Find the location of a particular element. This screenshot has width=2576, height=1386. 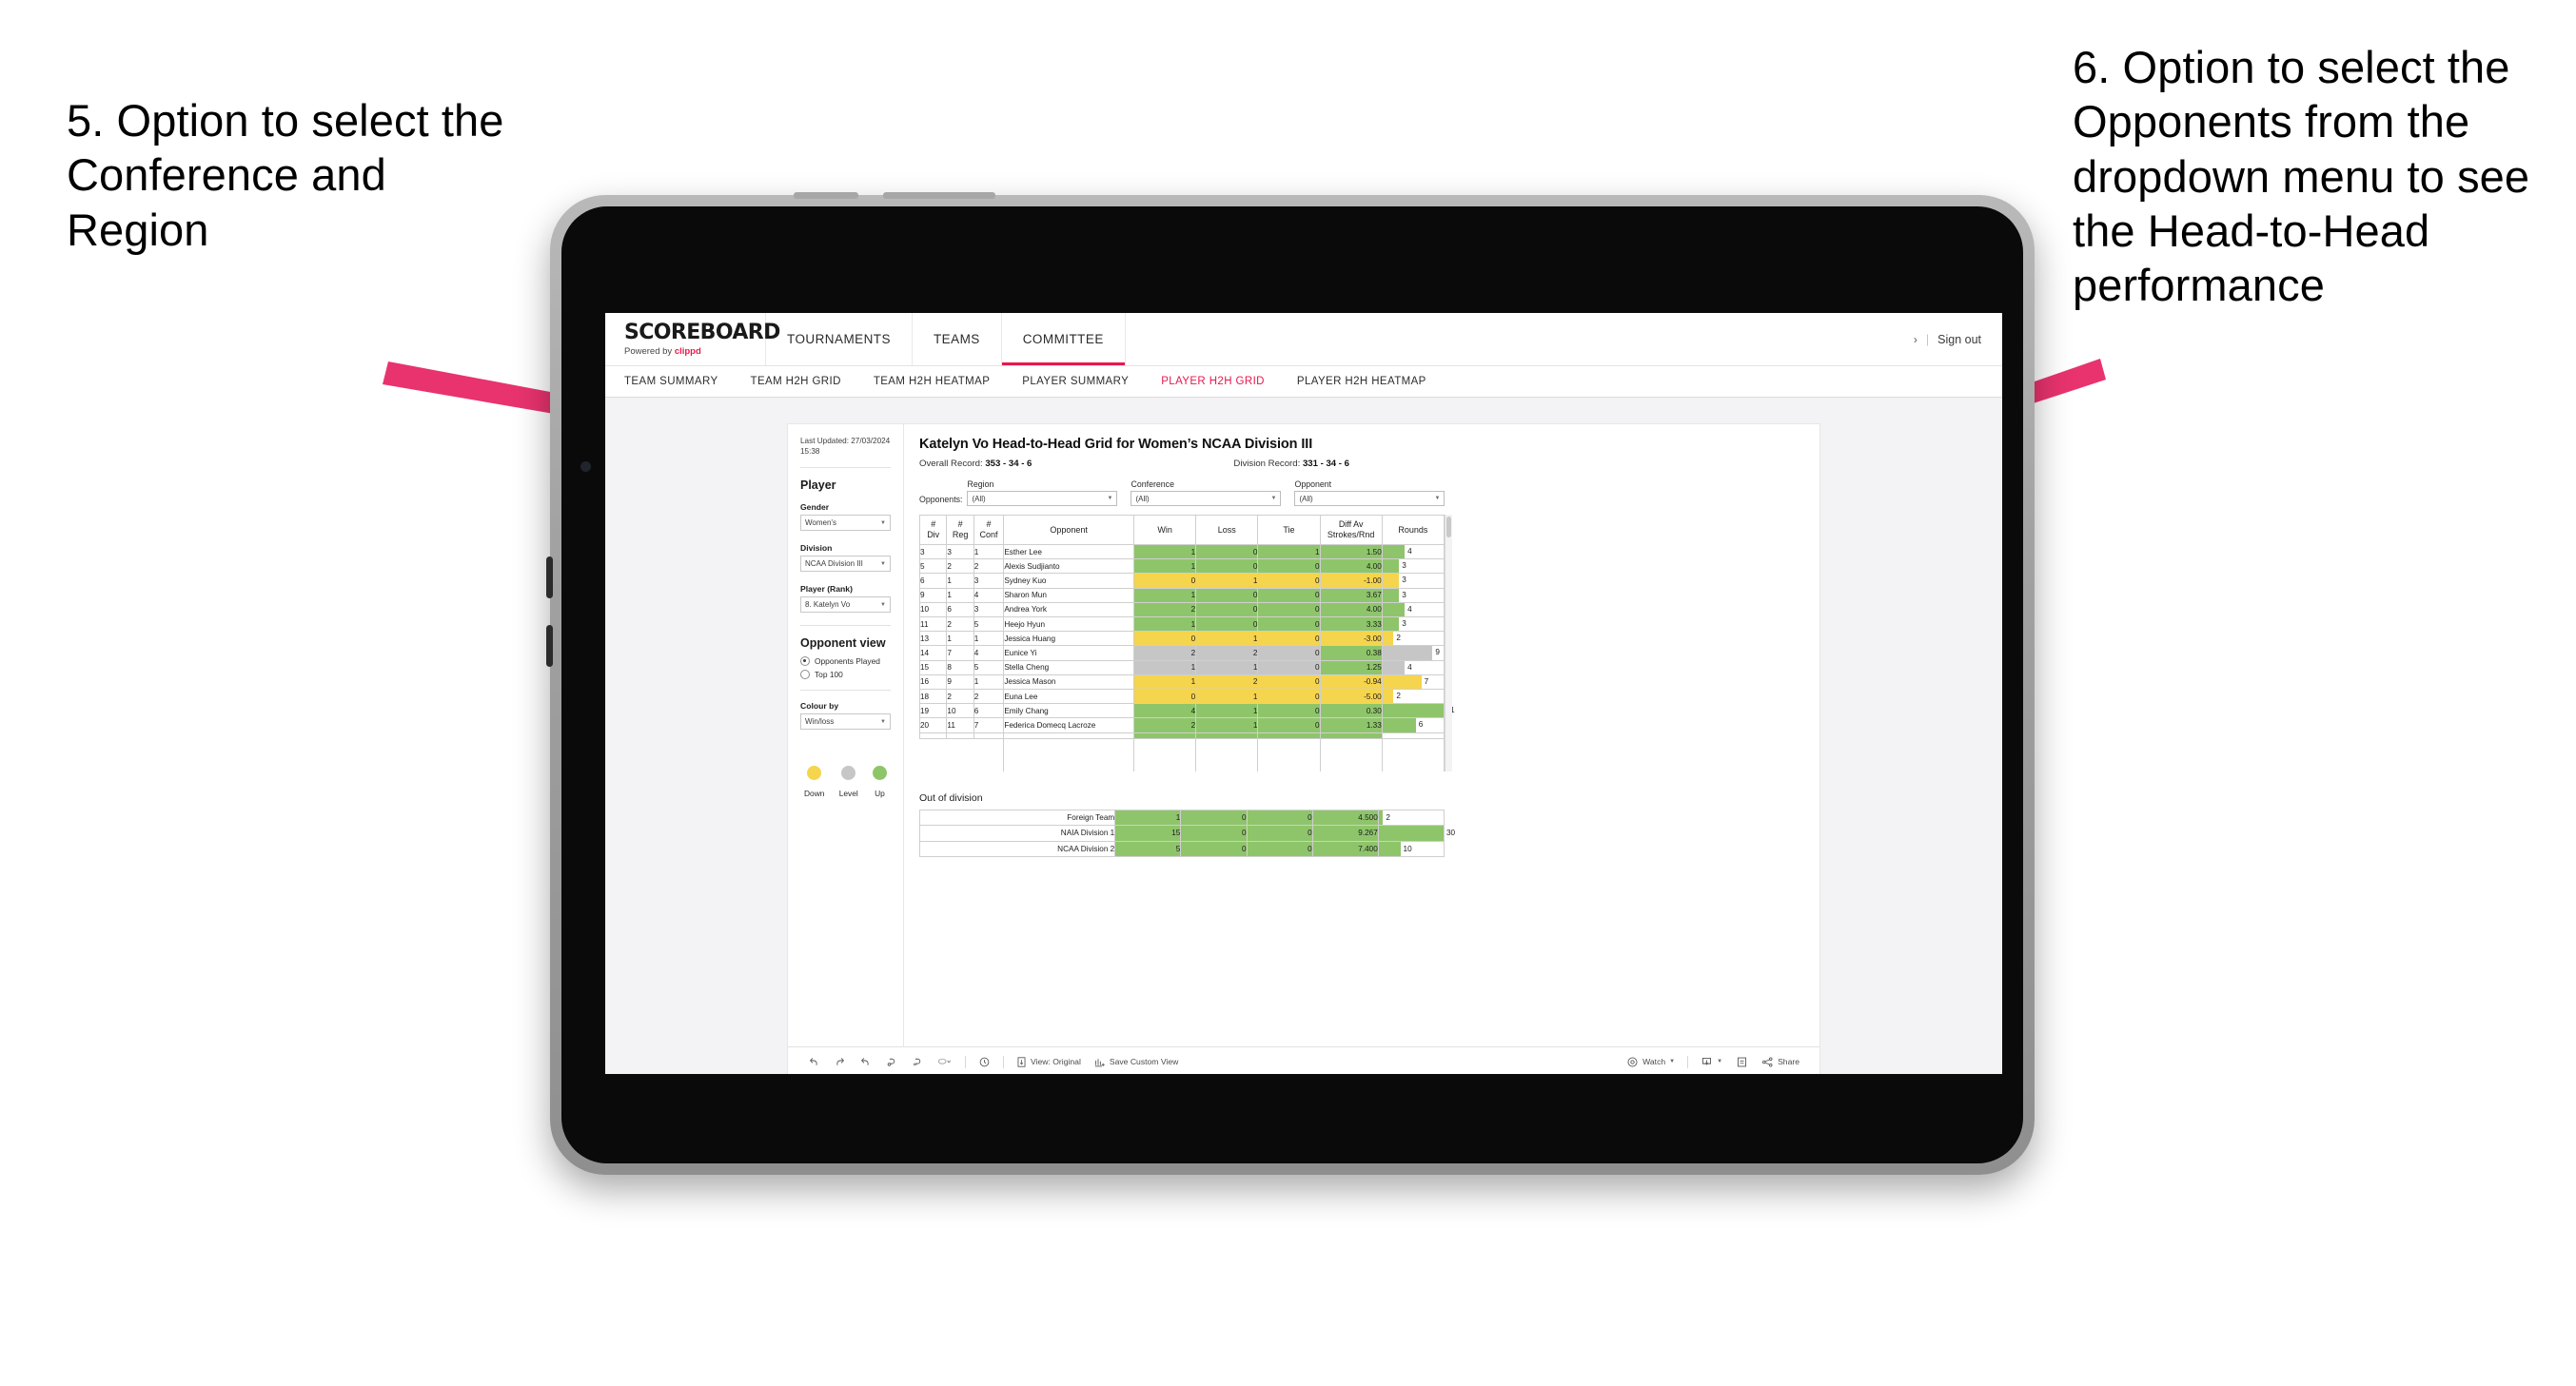

filter-conference: Conference (All) ▼ is located at coordinates (1206, 492).